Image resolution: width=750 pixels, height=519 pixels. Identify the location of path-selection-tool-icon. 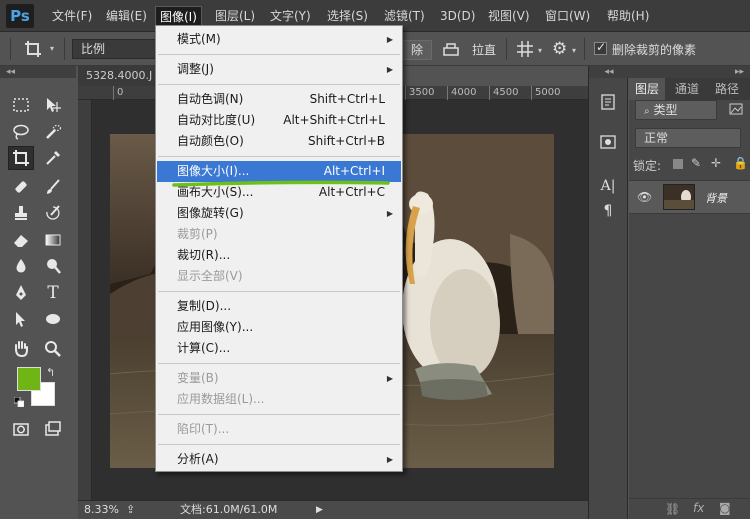
(21, 319).